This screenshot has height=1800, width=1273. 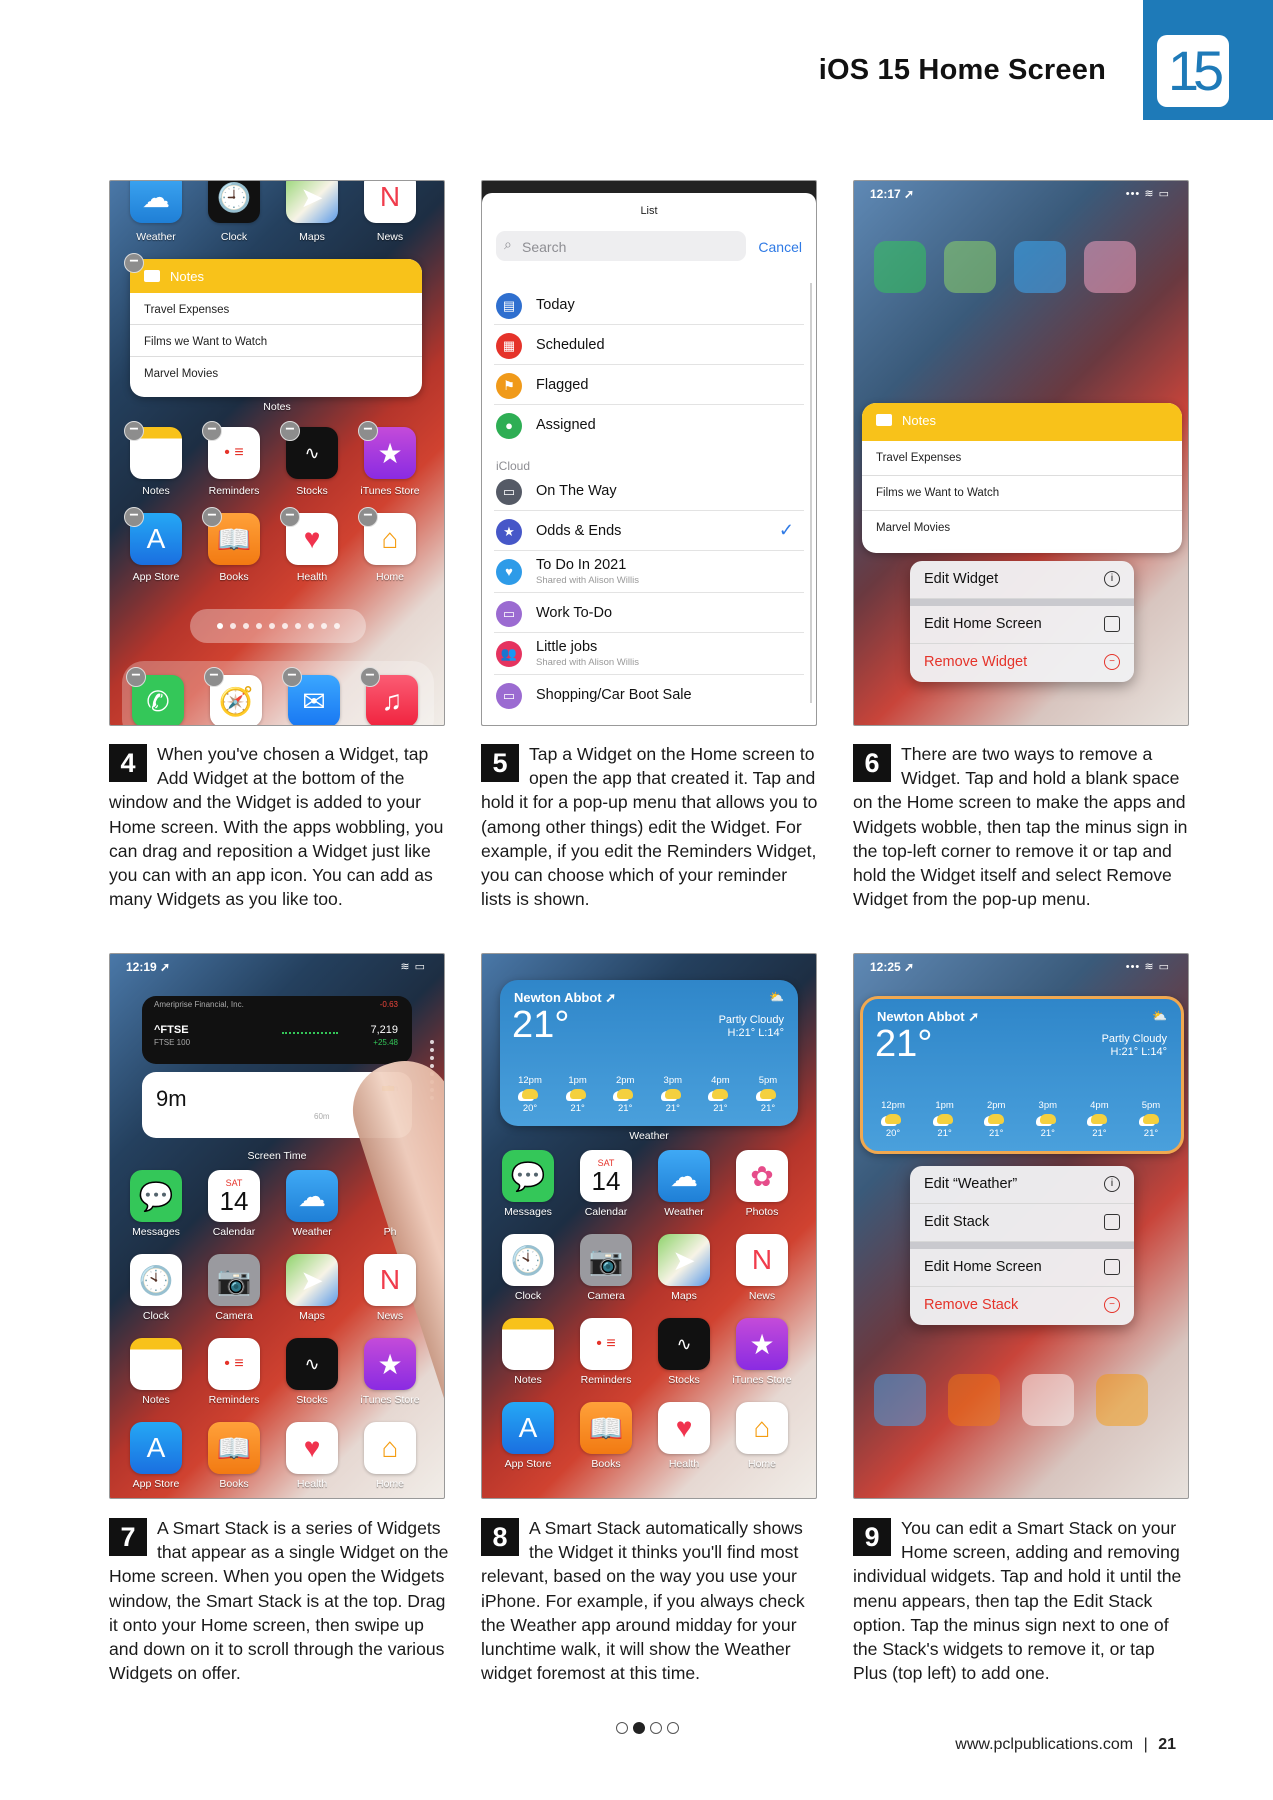 I want to click on list-item: ● Assigned, so click(x=649, y=425).